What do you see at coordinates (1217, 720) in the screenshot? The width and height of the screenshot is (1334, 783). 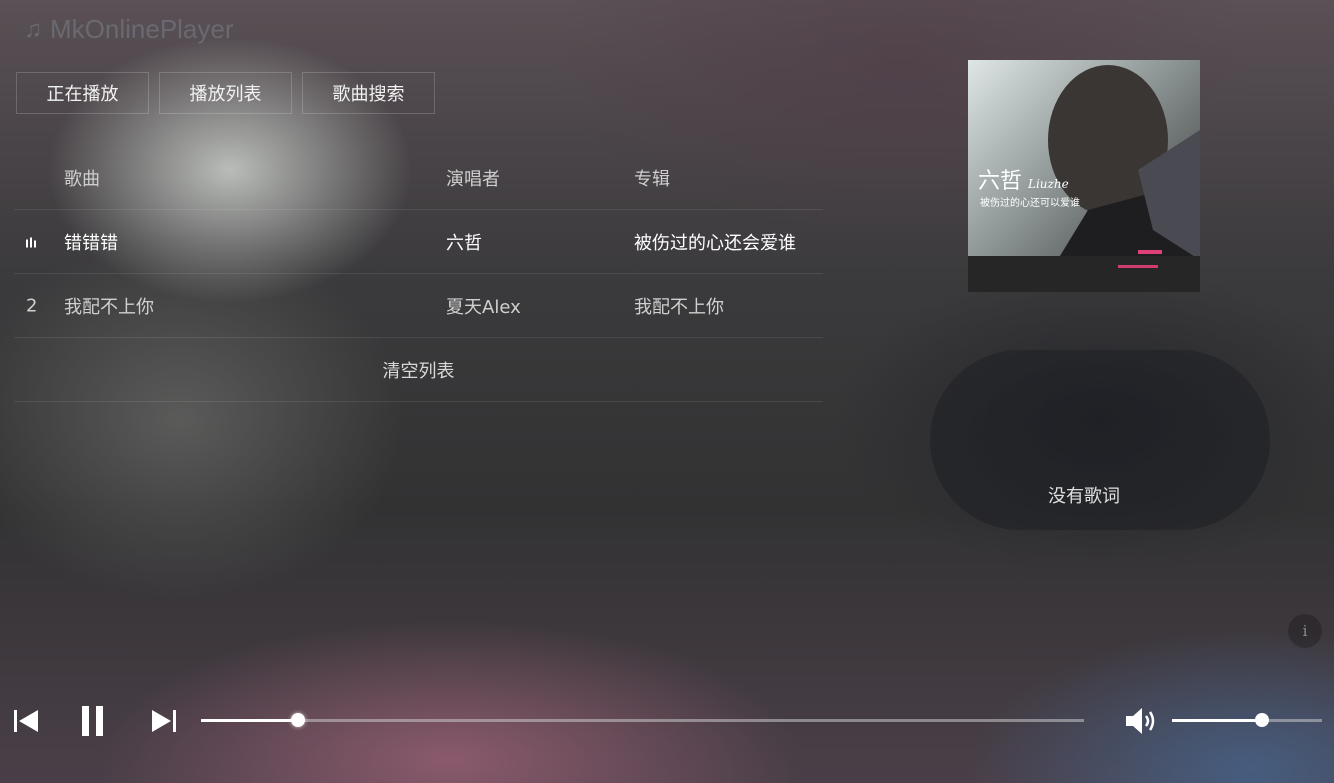 I see `volume-fill` at bounding box center [1217, 720].